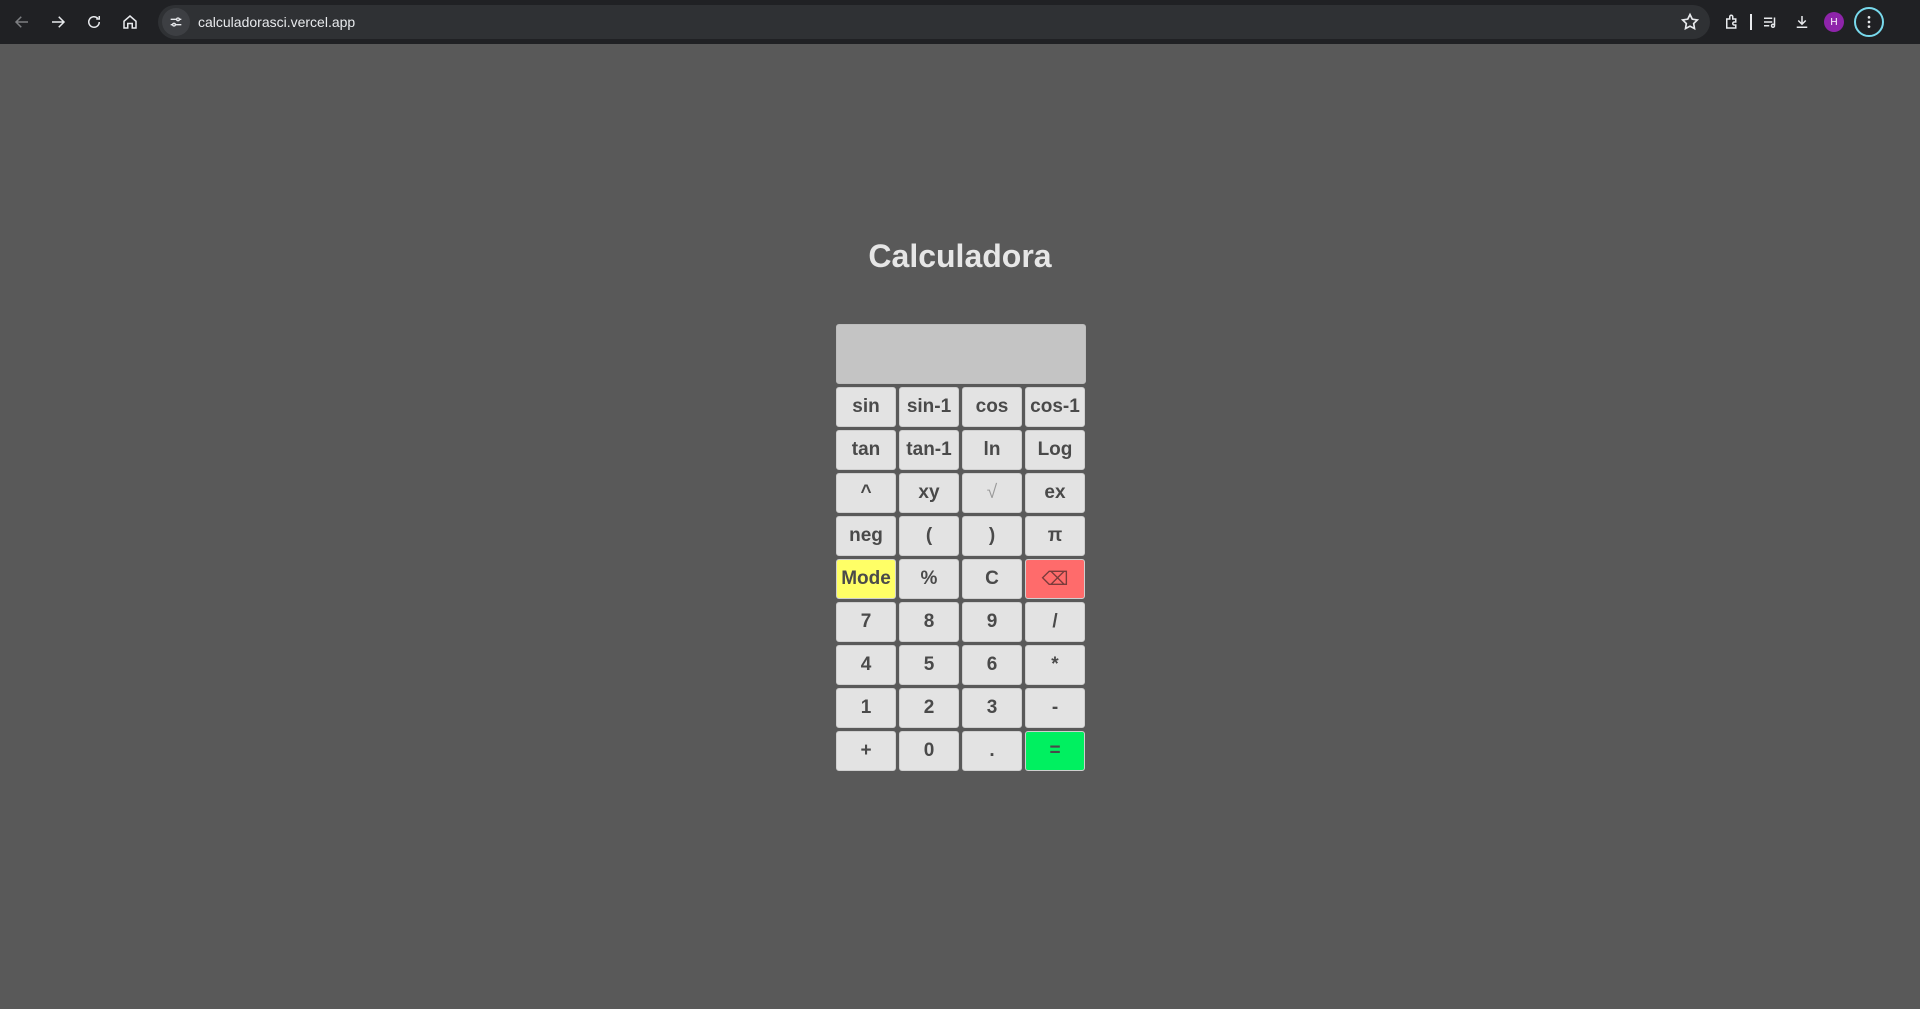 The width and height of the screenshot is (1920, 1009). Describe the element at coordinates (929, 407) in the screenshot. I see `key-asin: sin-1` at that location.